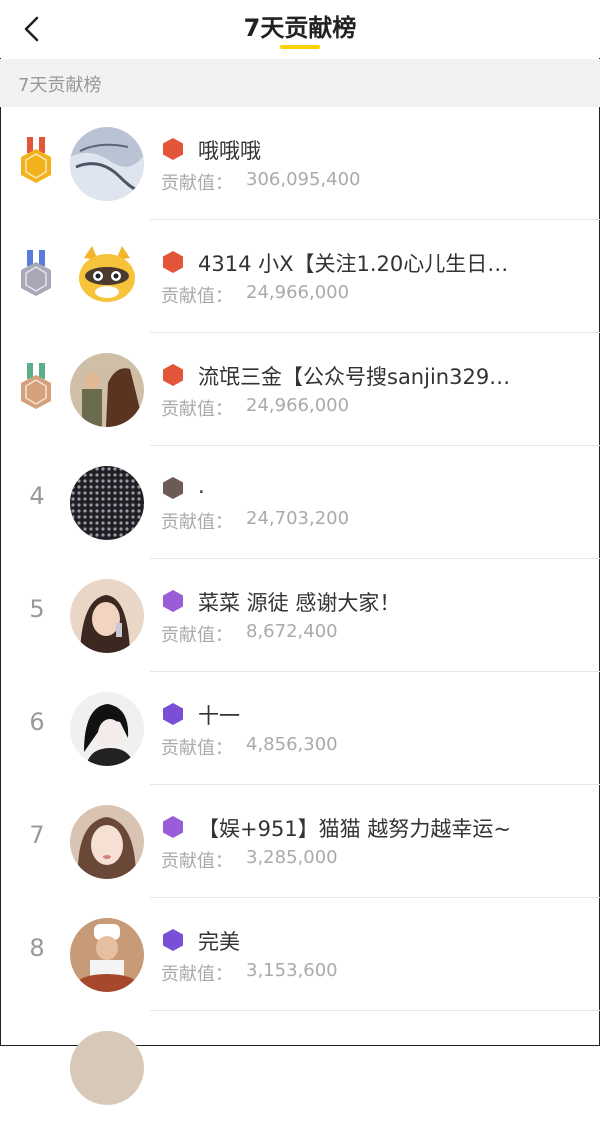 This screenshot has height=1124, width=600. Describe the element at coordinates (36, 276) in the screenshot. I see `silver-medal-icon` at that location.